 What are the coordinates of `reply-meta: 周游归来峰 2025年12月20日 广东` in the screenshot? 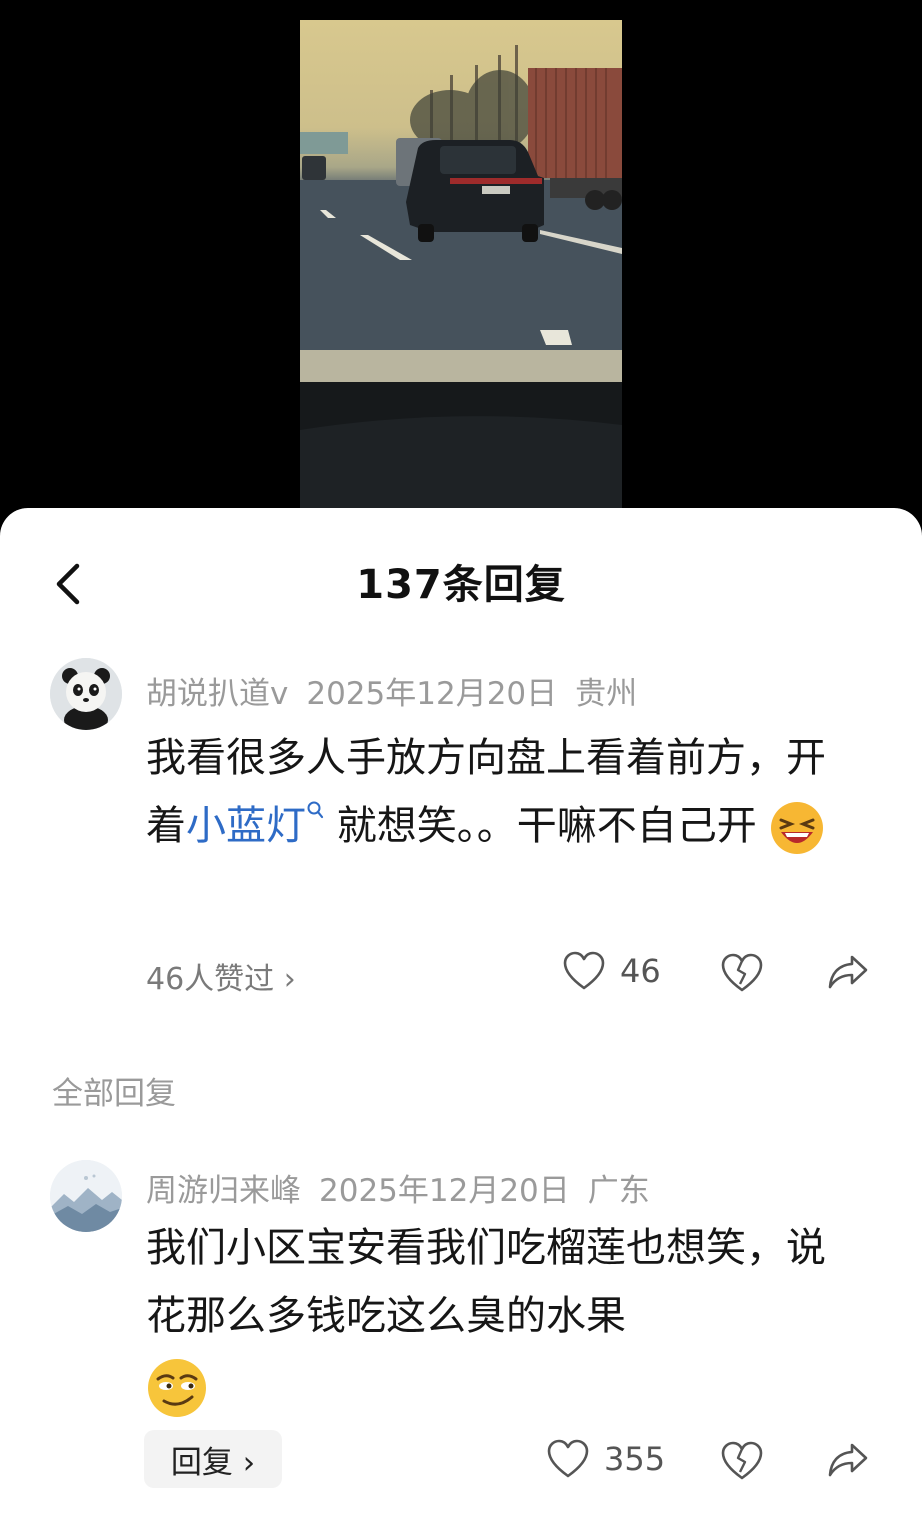 It's located at (407, 1187).